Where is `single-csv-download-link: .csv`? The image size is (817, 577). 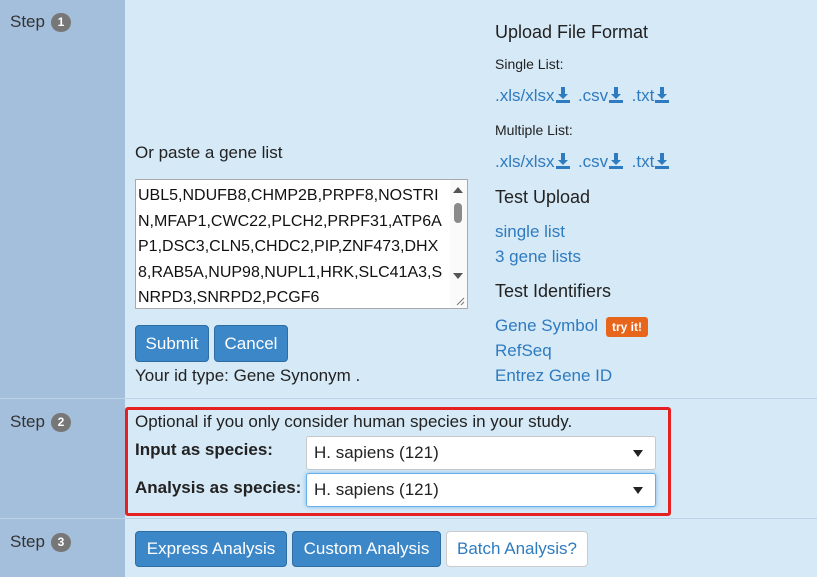
single-csv-download-link: .csv is located at coordinates (600, 95).